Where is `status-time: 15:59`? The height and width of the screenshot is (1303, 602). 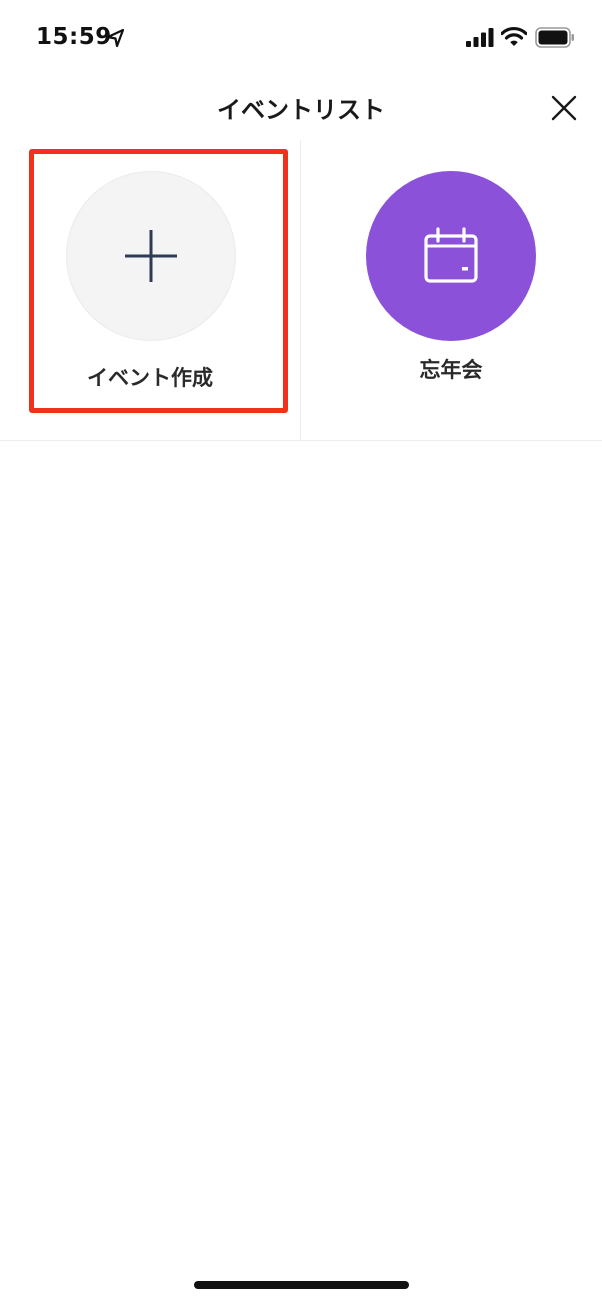
status-time: 15:59 is located at coordinates (74, 37).